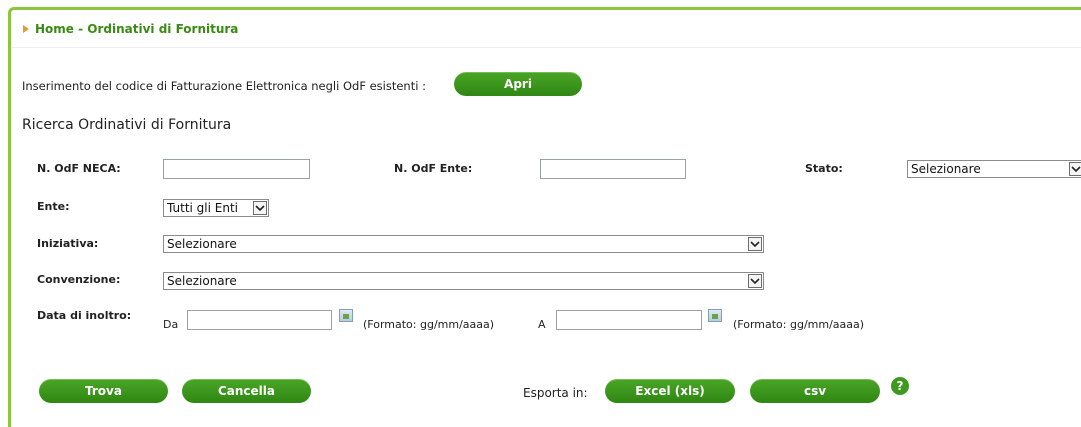 Image resolution: width=1081 pixels, height=427 pixels. I want to click on stato-label: Stato:, so click(824, 168).